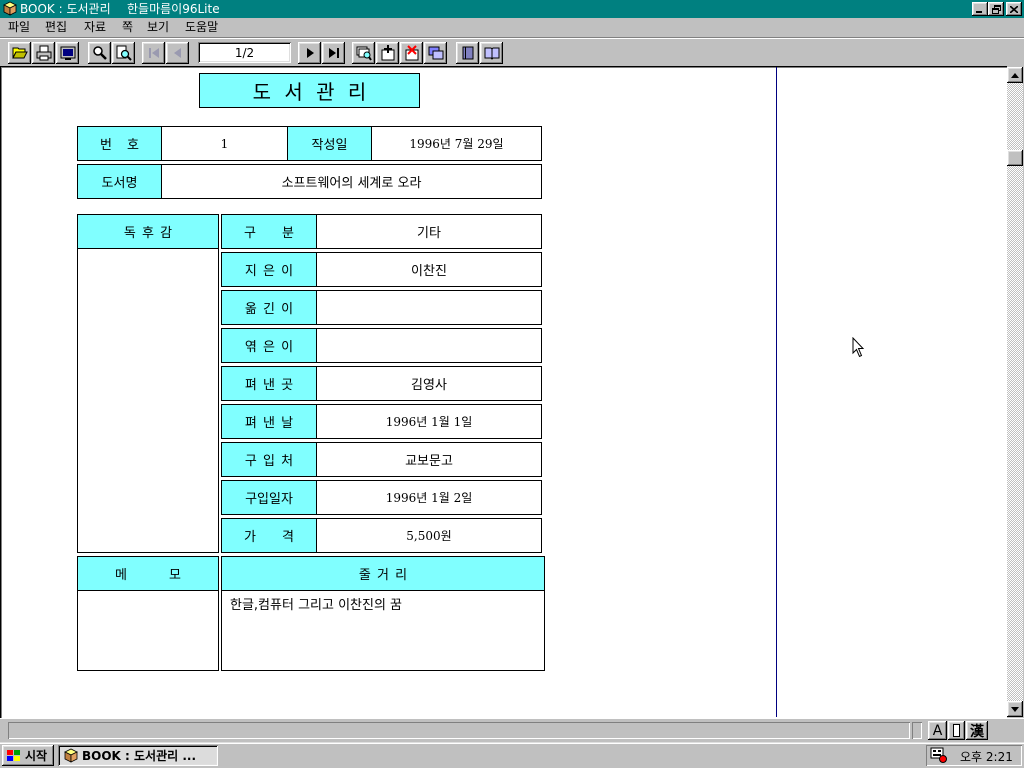 The width and height of the screenshot is (1024, 768). I want to click on status-bar: A 漢, so click(512, 730).